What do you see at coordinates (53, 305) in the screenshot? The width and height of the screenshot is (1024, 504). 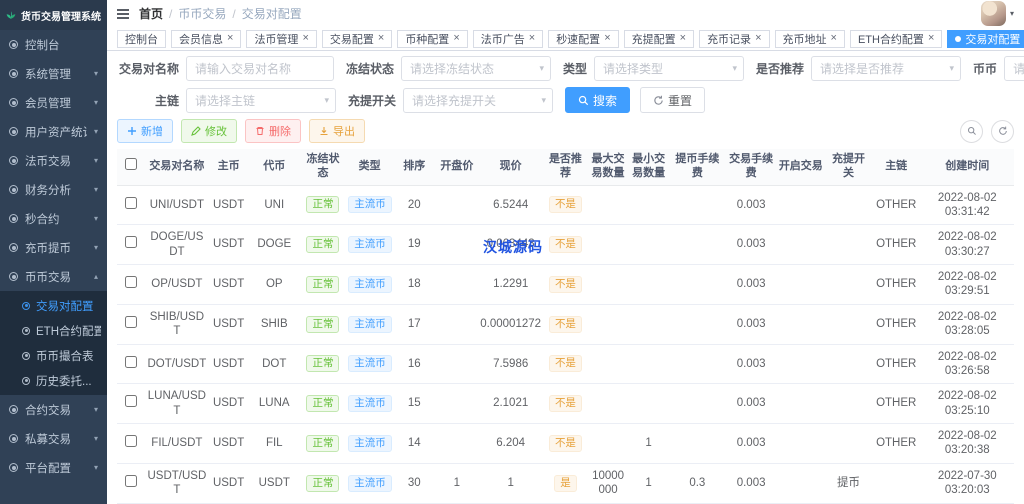 I see `submenu-item-0: 交易对配置` at bounding box center [53, 305].